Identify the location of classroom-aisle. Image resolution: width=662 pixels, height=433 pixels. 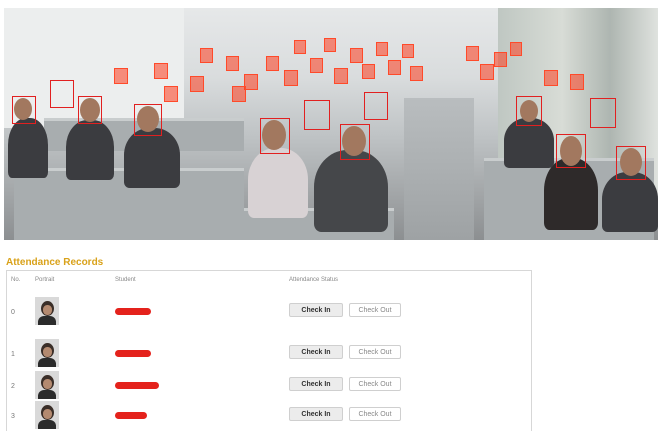
(439, 169).